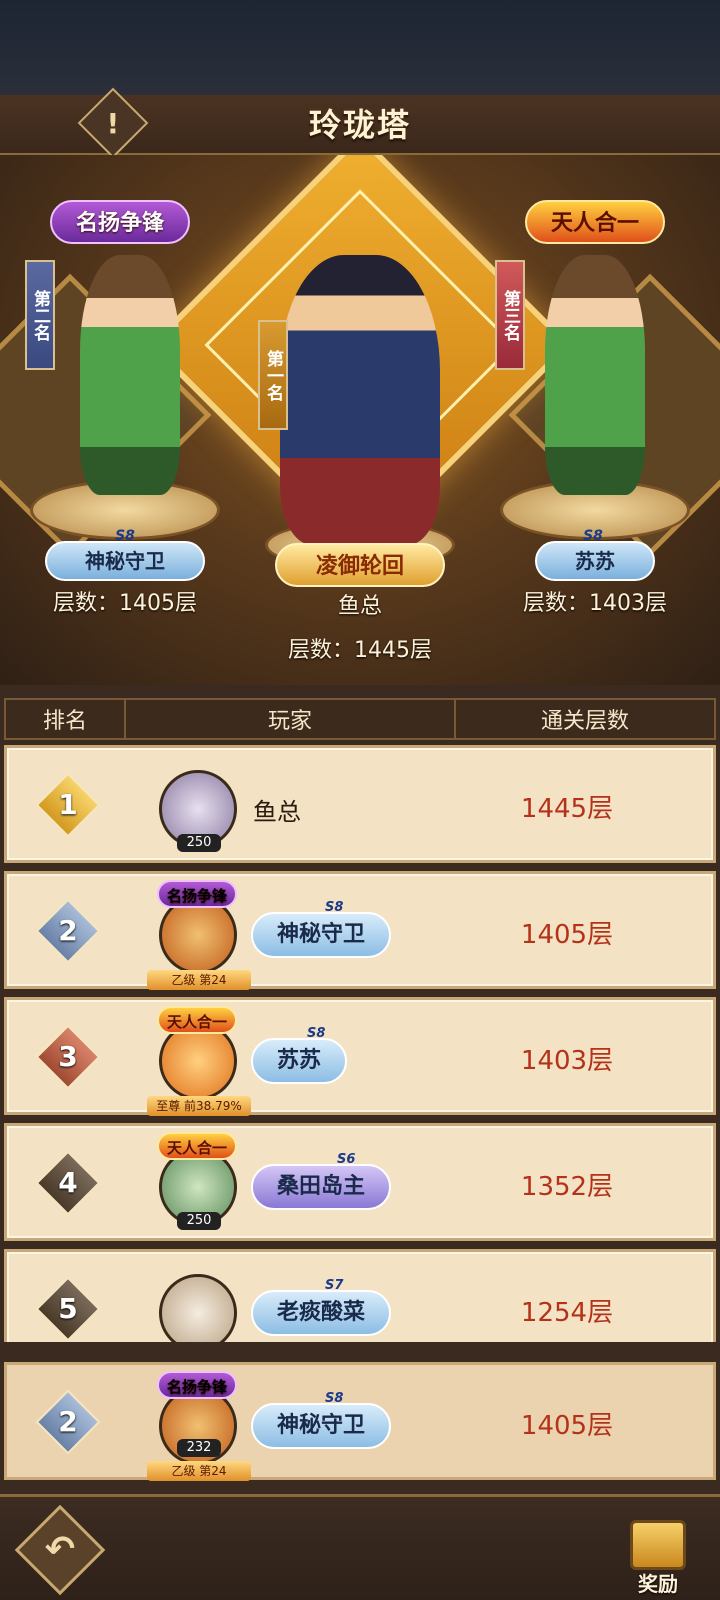 The height and width of the screenshot is (1600, 720). Describe the element at coordinates (567, 1061) in the screenshot. I see `floor-count: 1403层` at that location.